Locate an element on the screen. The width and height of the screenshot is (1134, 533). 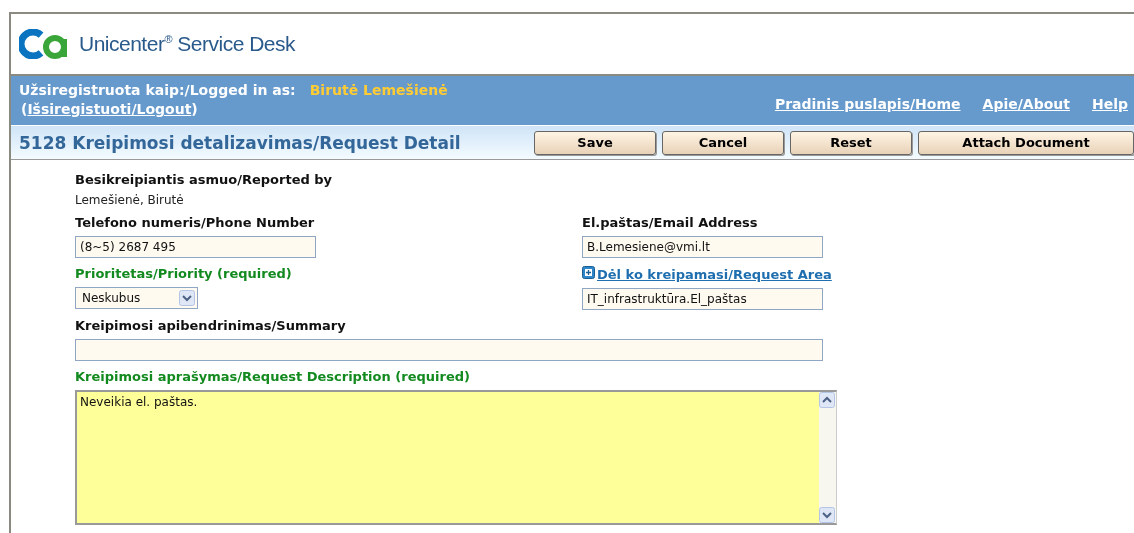
toolbar-button: Reset is located at coordinates (851, 142).